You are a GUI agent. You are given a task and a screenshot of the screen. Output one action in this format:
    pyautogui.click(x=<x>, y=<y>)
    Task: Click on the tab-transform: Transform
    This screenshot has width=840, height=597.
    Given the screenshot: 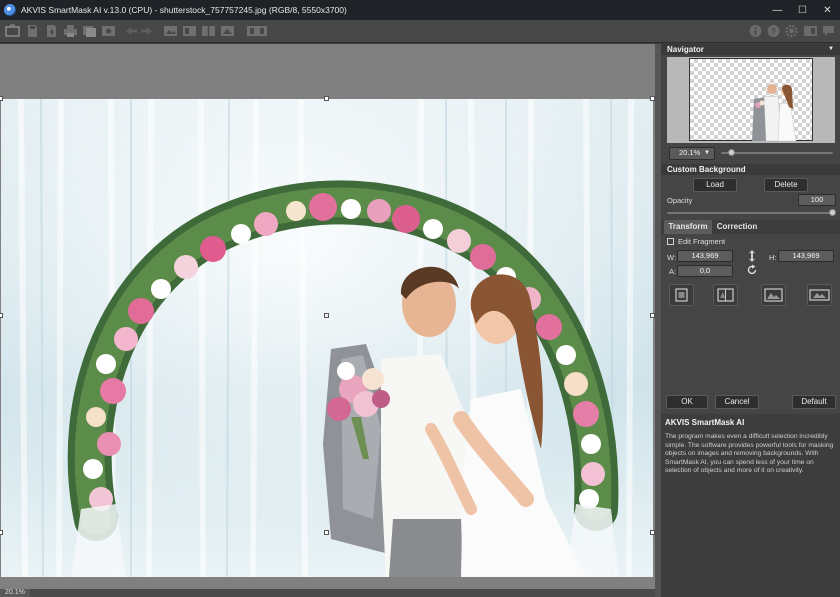 What is the action you would take?
    pyautogui.click(x=688, y=227)
    